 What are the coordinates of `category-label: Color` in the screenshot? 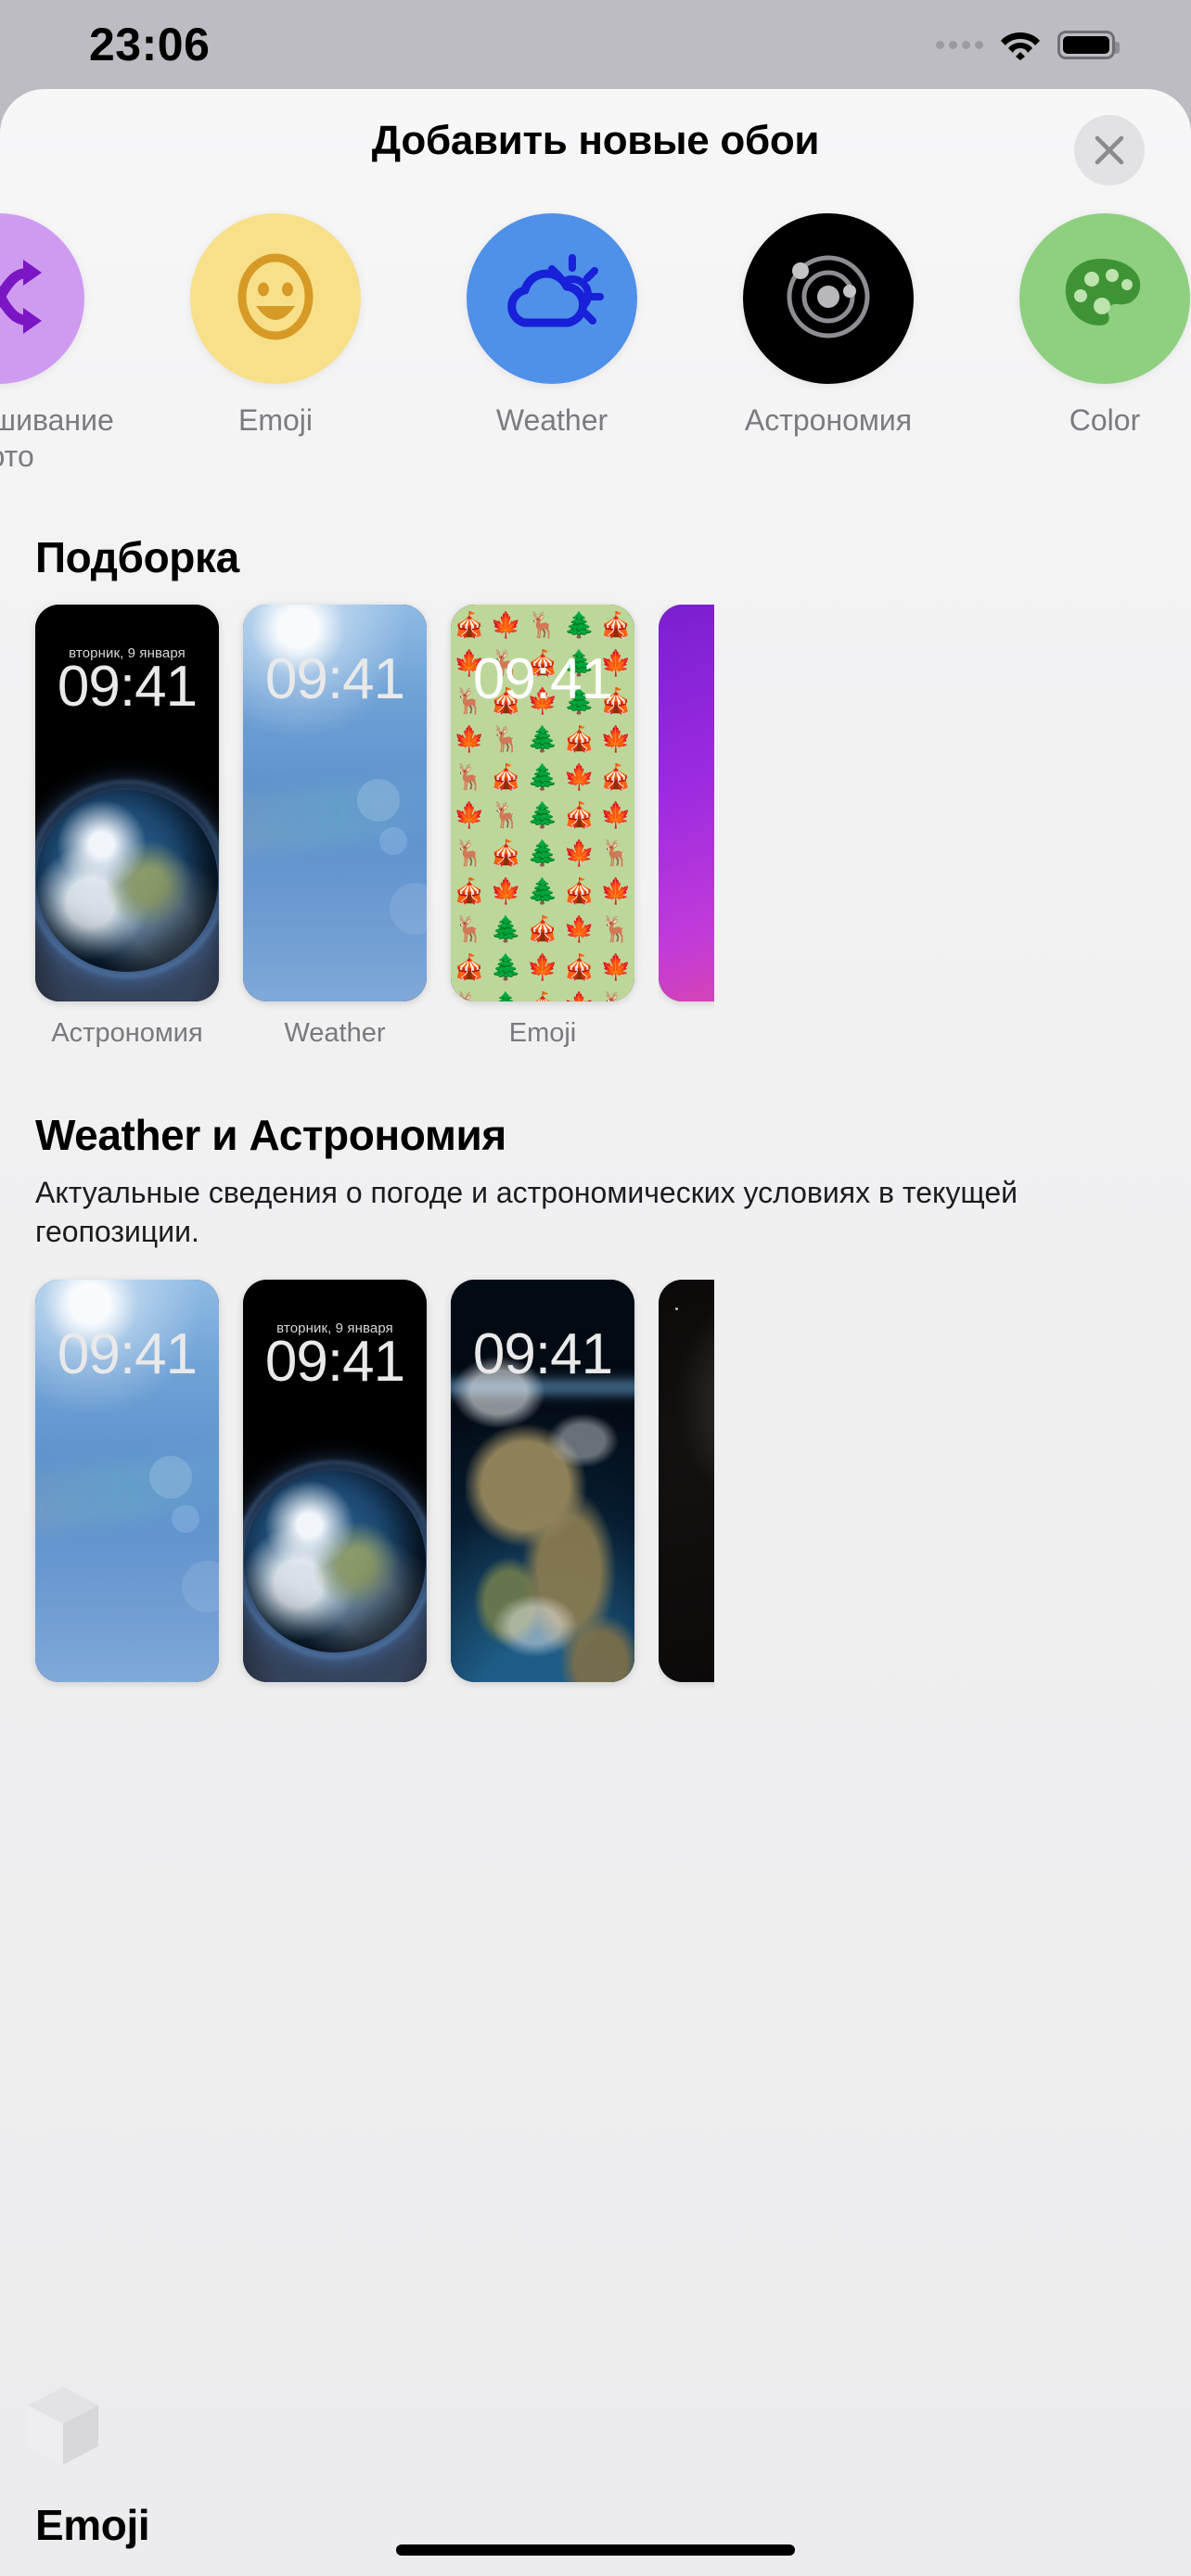 It's located at (1105, 420).